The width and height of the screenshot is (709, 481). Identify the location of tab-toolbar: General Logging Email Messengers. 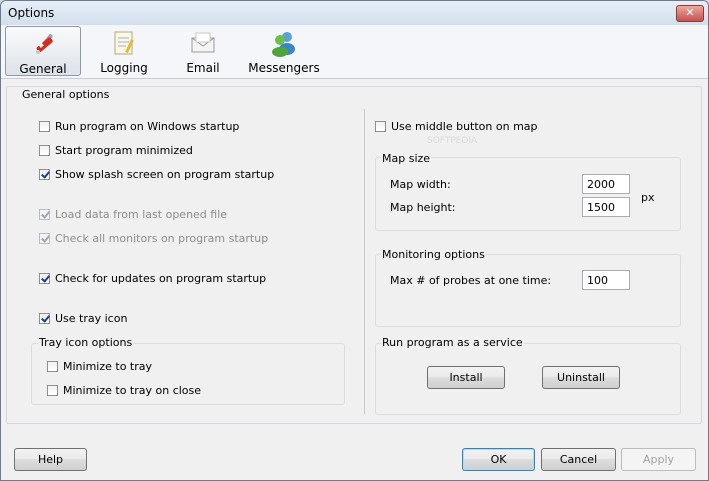
(354, 52).